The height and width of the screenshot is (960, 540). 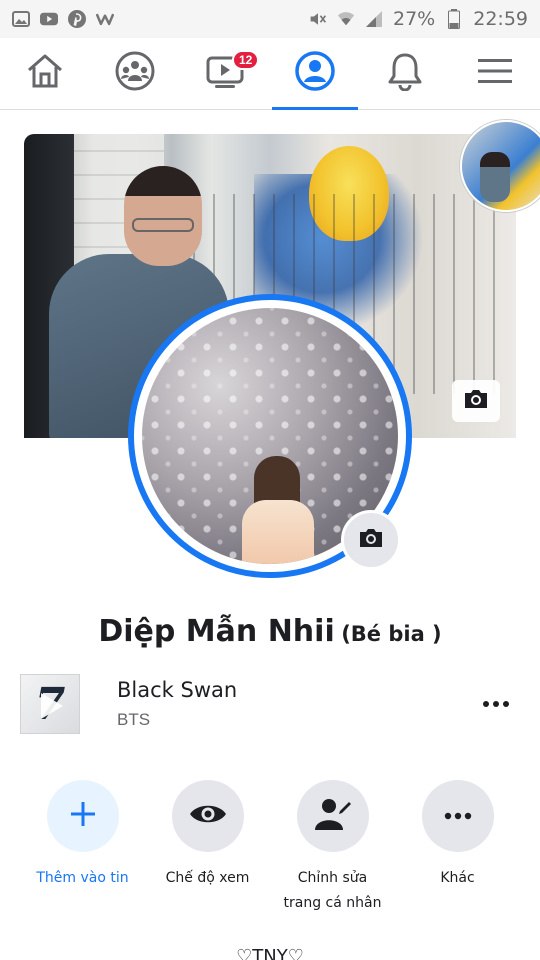 I want to click on more-label: Khác, so click(x=457, y=878).